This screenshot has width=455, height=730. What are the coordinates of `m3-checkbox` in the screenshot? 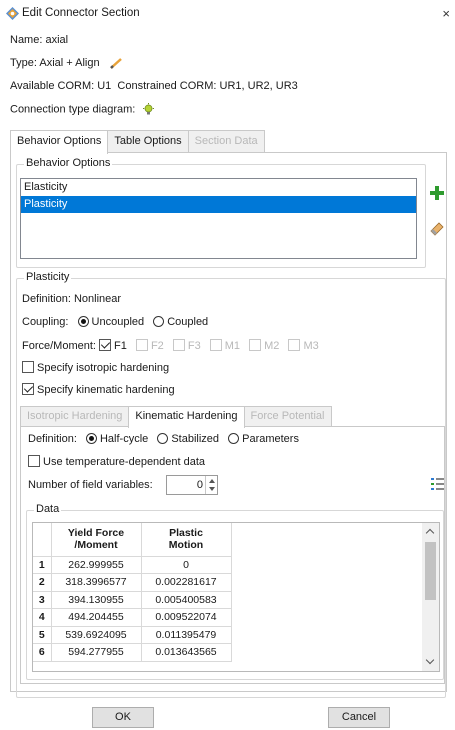 It's located at (294, 345).